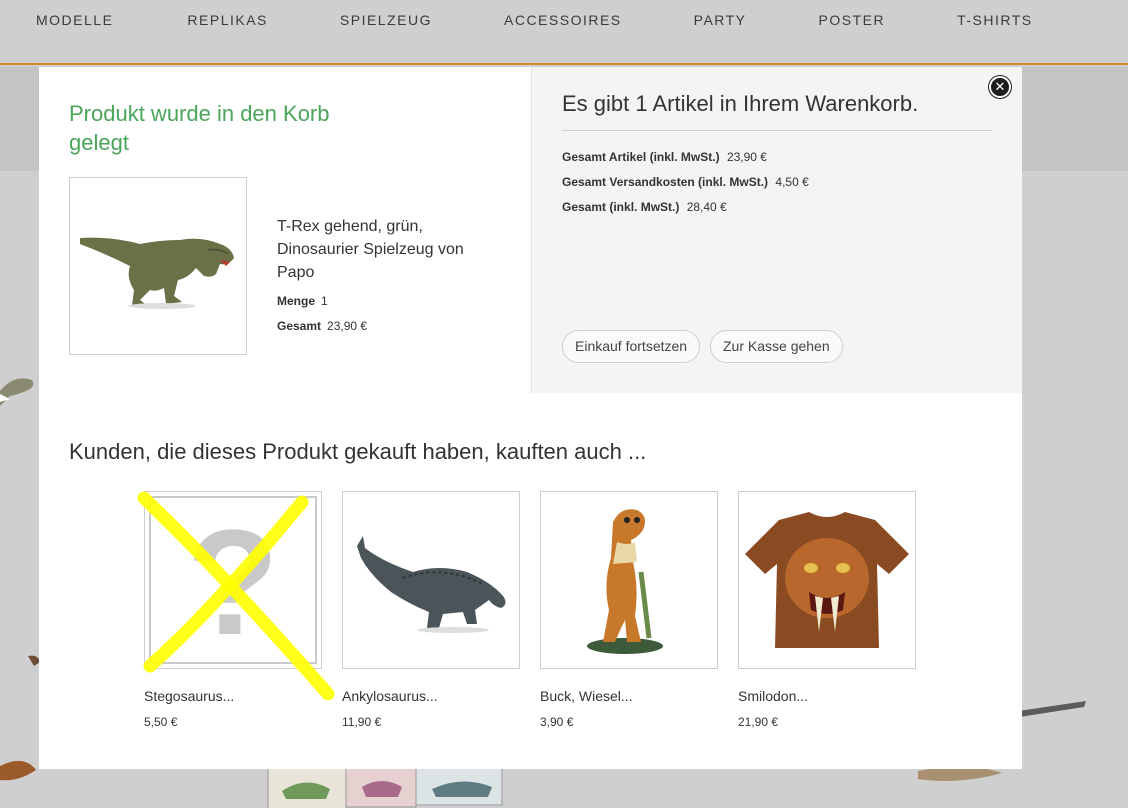 The height and width of the screenshot is (808, 1128). What do you see at coordinates (665, 182) in the screenshot?
I see `shipping-total-label: Gesamt Versandkosten (inkl. MwSt.)` at bounding box center [665, 182].